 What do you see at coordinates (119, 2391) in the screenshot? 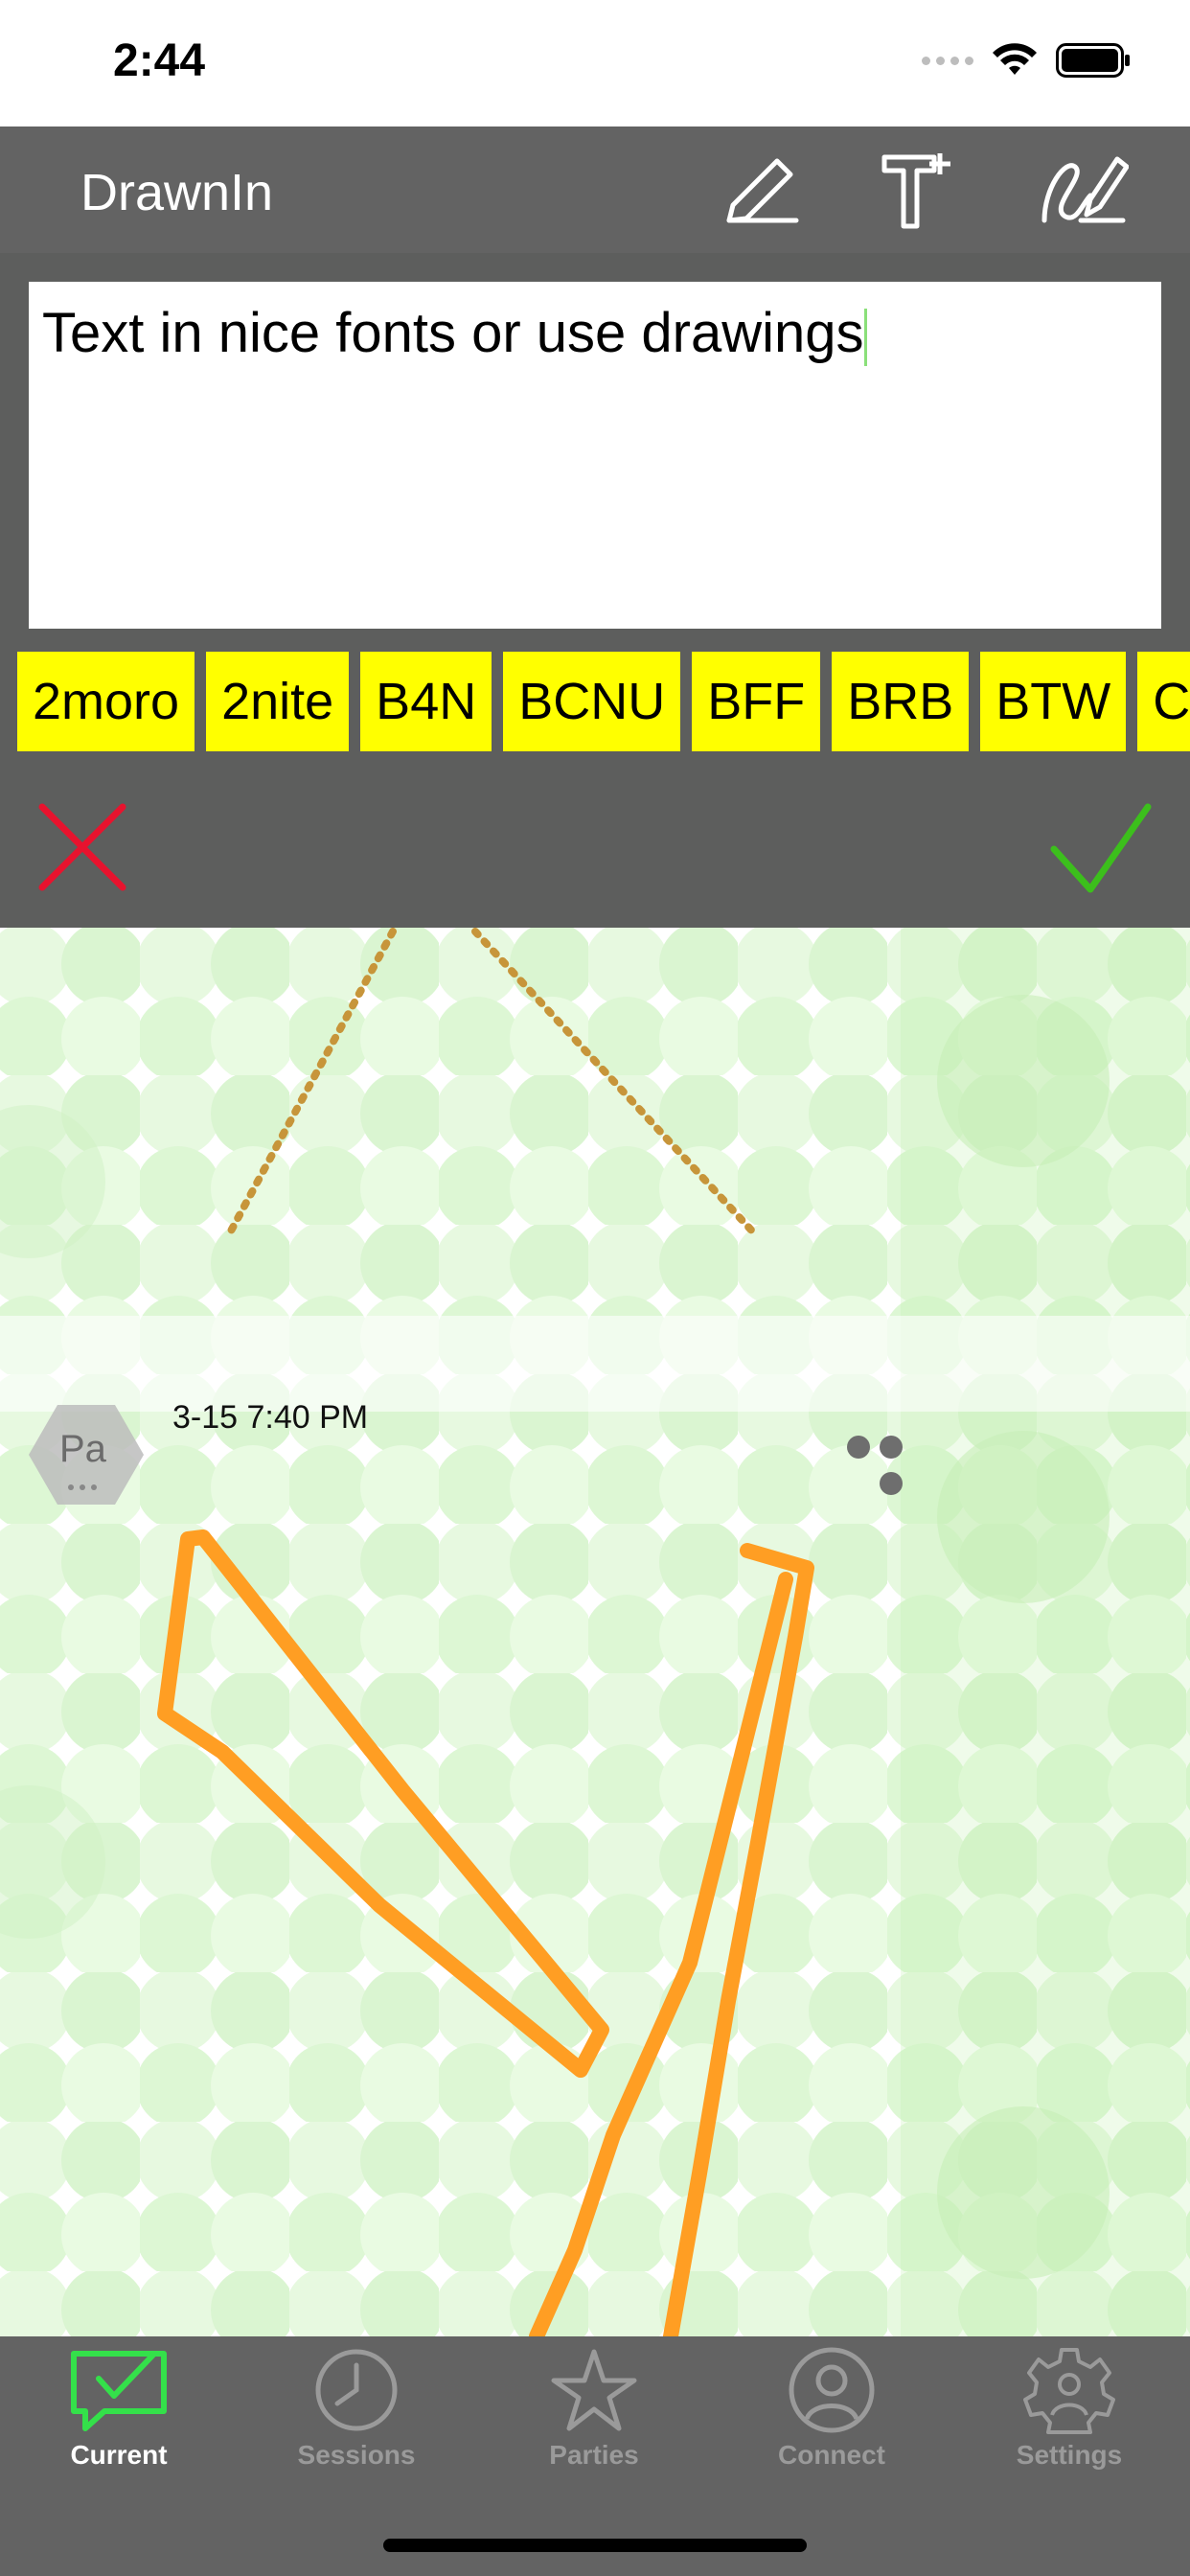
I see `chat-check-icon` at bounding box center [119, 2391].